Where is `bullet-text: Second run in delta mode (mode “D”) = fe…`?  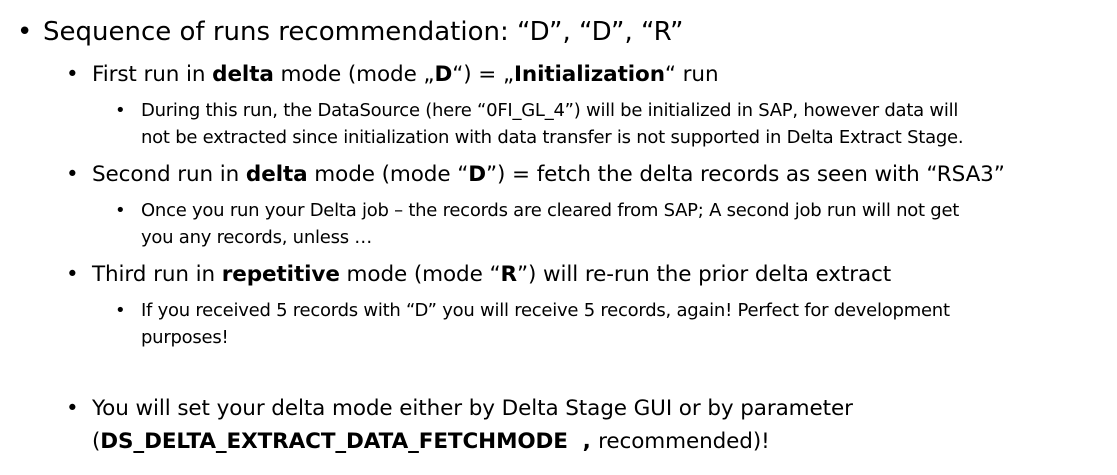 bullet-text: Second run in delta mode (mode “D”) = fe… is located at coordinates (548, 174).